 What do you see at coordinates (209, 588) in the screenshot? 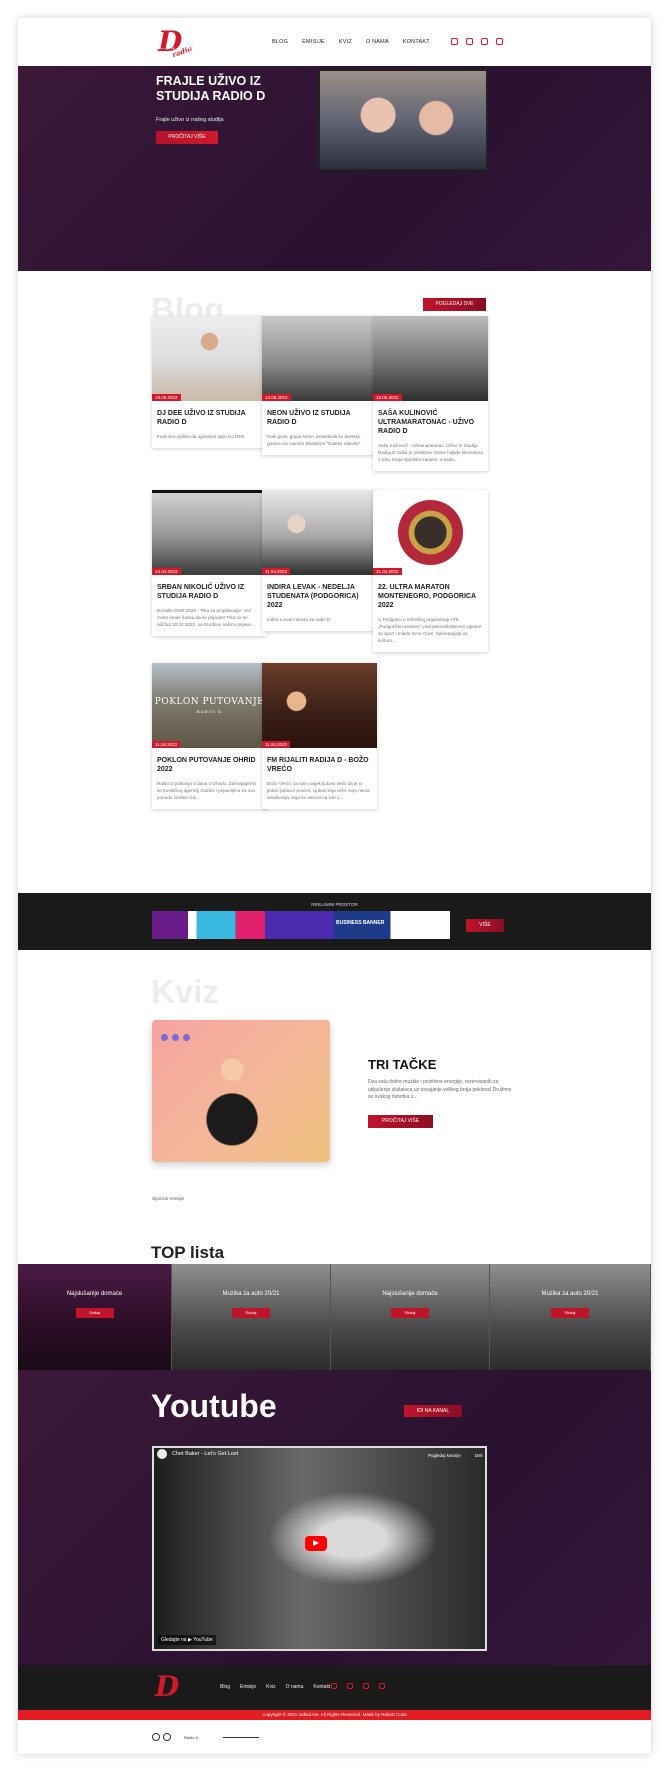
I see `blog-card-title: SRĐAN NIKOLIĆ UŽIVO IZ STUDIJA RADIO D` at bounding box center [209, 588].